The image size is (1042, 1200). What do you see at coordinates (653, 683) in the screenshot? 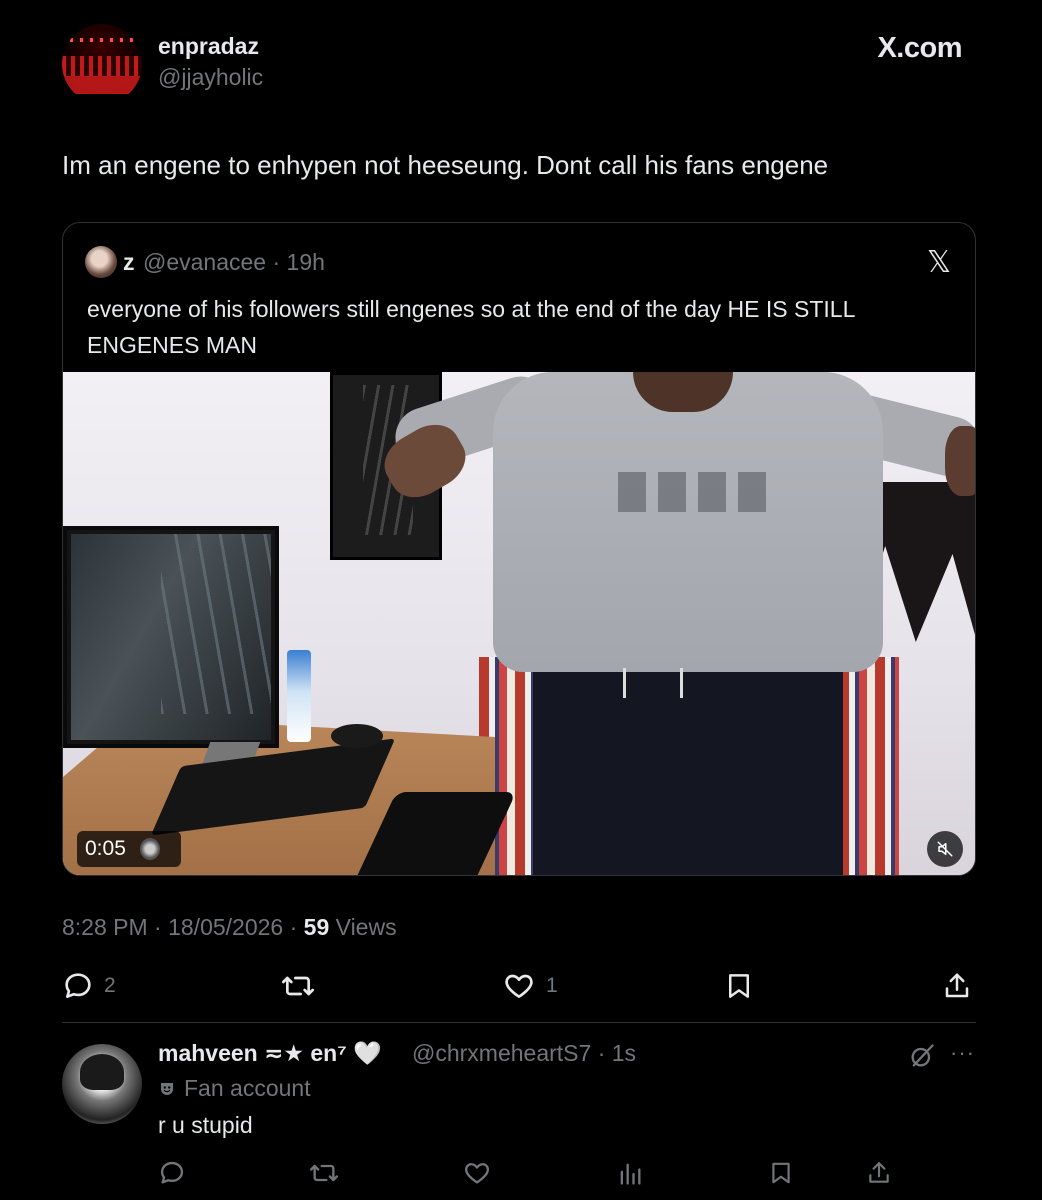
I see `video-frame-drawstrings` at bounding box center [653, 683].